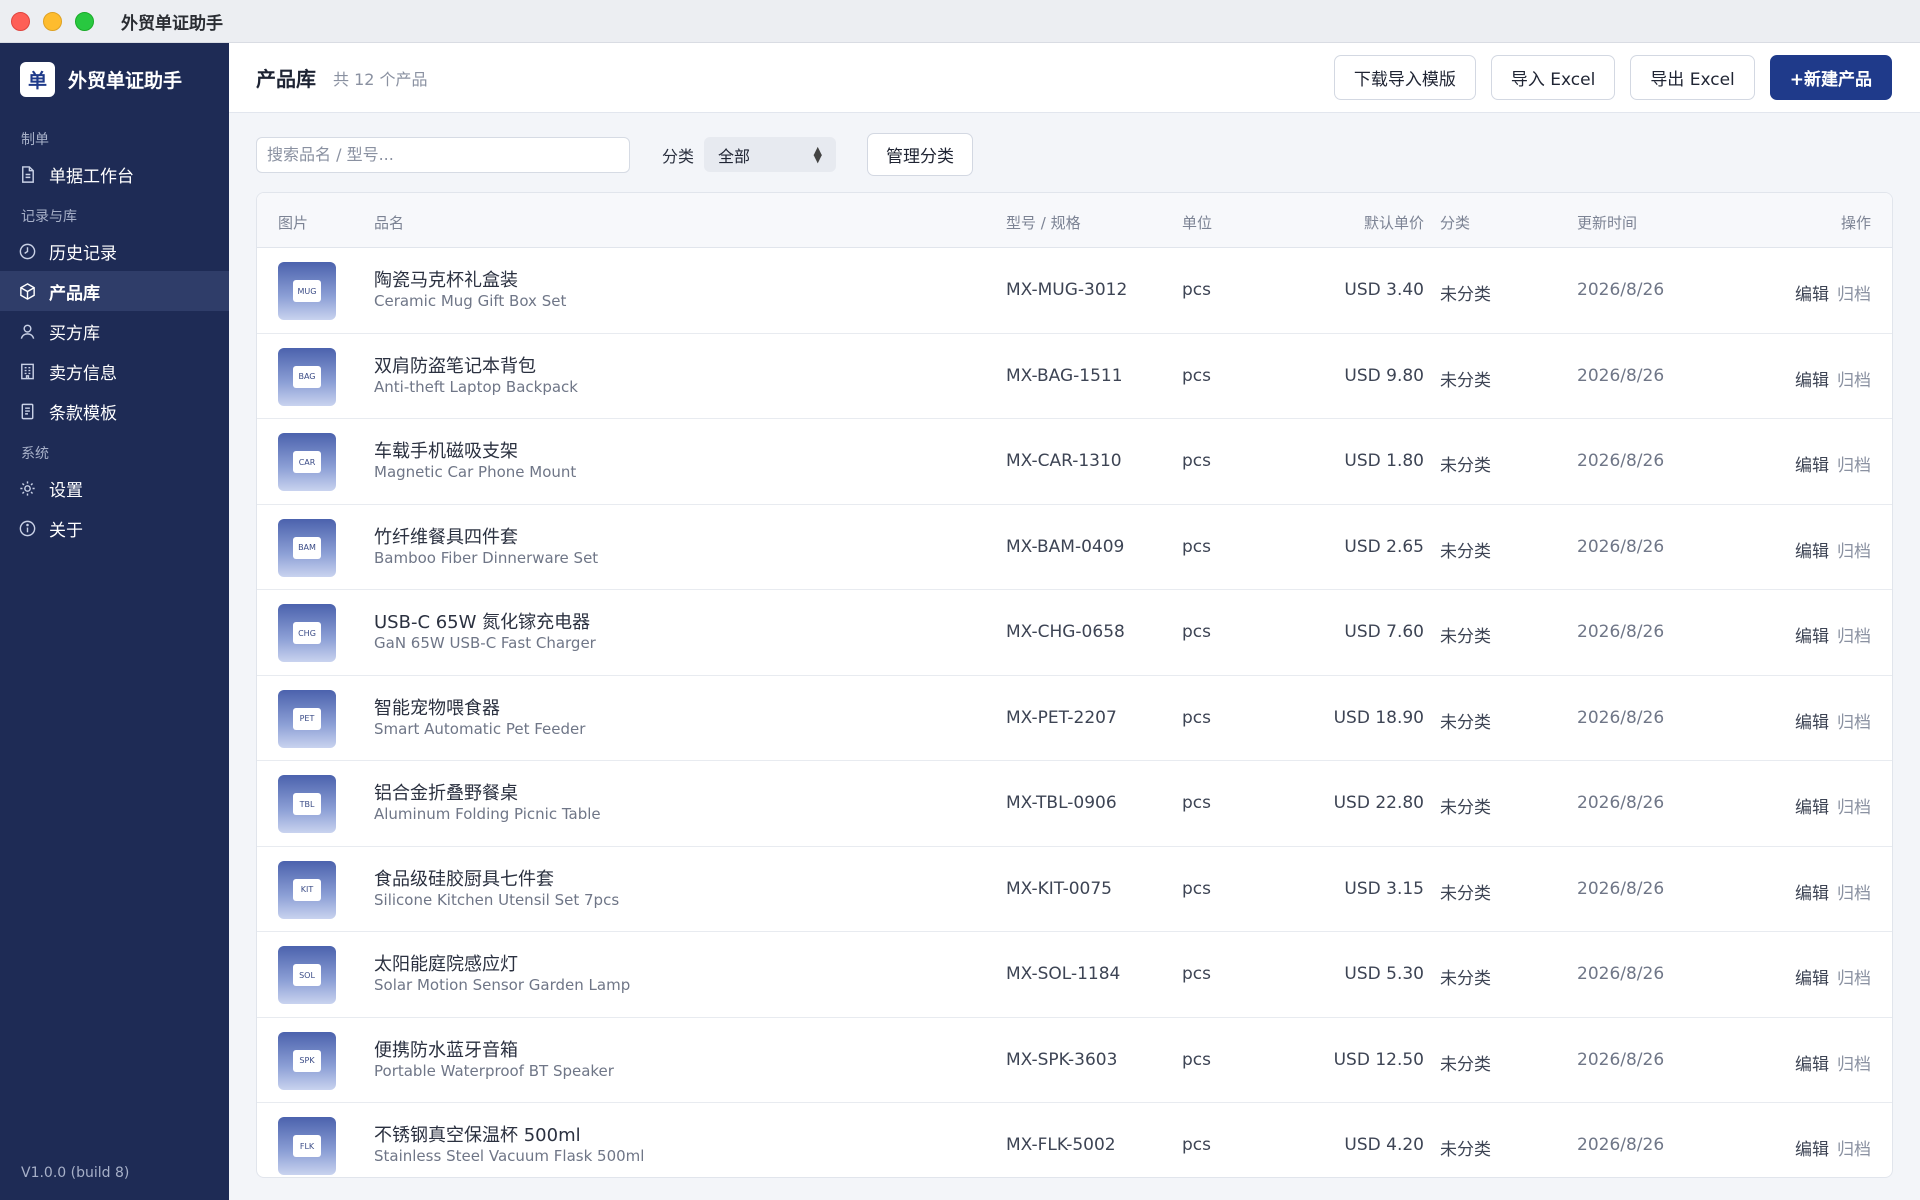 This screenshot has width=1920, height=1200. Describe the element at coordinates (125, 80) in the screenshot. I see `app-name: 外贸单证助手` at that location.